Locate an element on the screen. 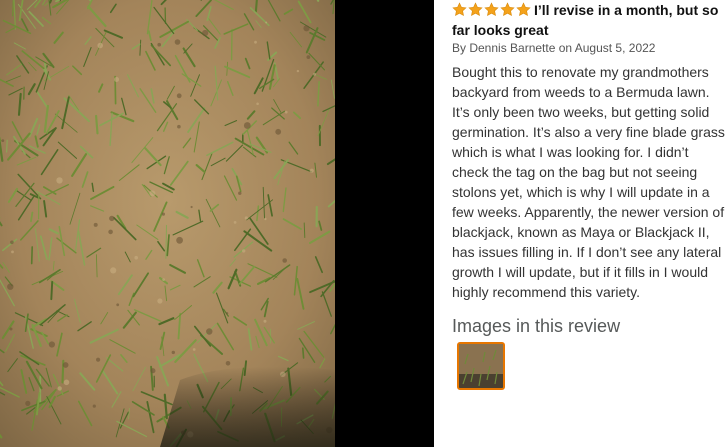 Image resolution: width=728 pixels, height=447 pixels. review-body-line: highly recommend this variety. is located at coordinates (546, 292).